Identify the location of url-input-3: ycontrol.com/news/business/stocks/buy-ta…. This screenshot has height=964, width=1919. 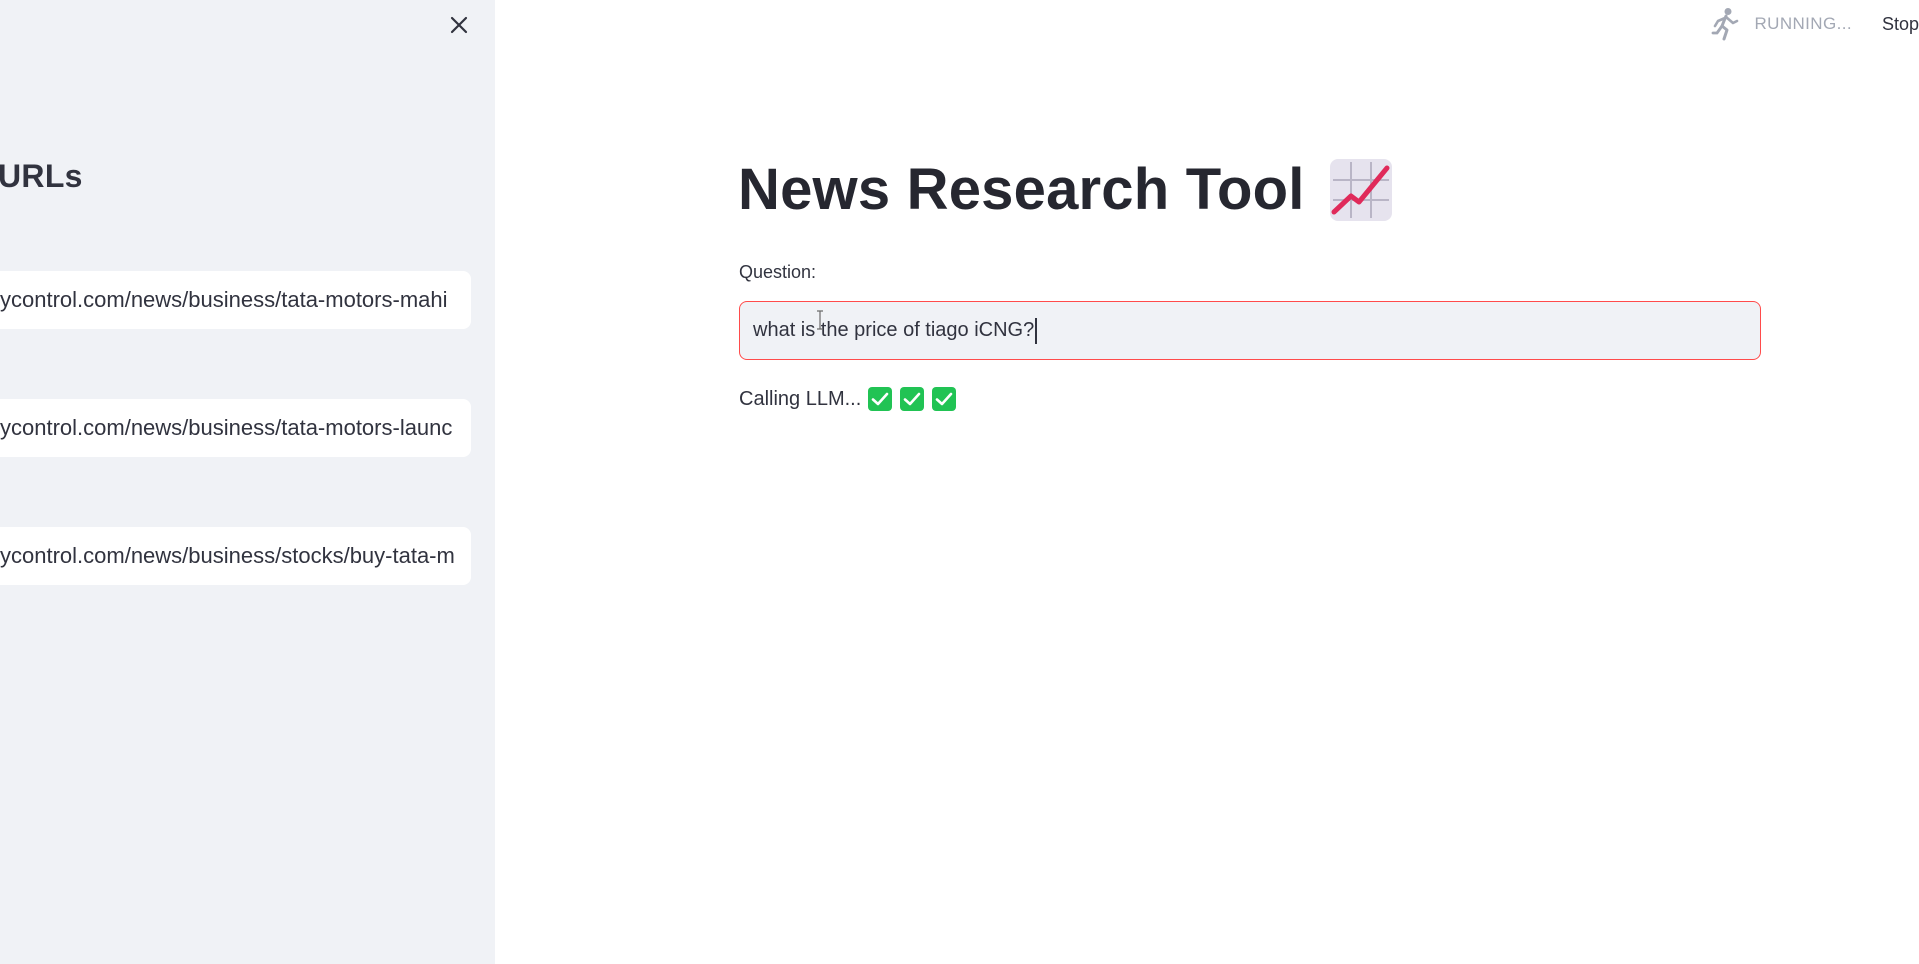
(235, 556).